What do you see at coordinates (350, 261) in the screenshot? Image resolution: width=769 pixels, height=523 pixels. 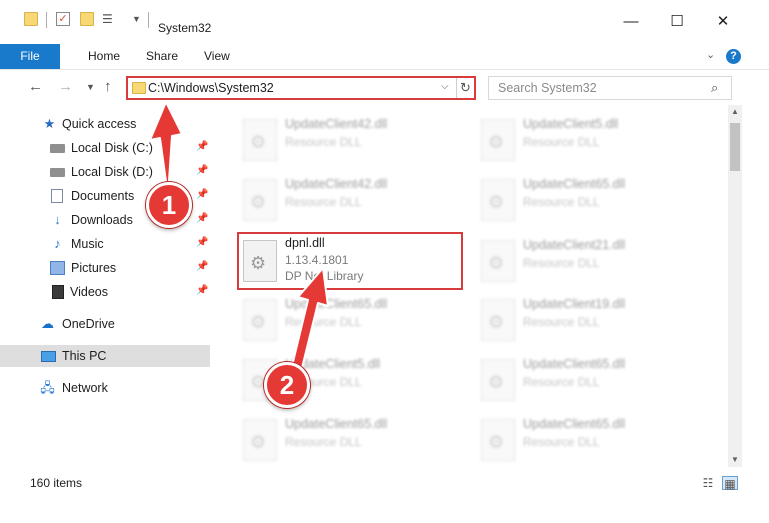 I see `highlight-box` at bounding box center [350, 261].